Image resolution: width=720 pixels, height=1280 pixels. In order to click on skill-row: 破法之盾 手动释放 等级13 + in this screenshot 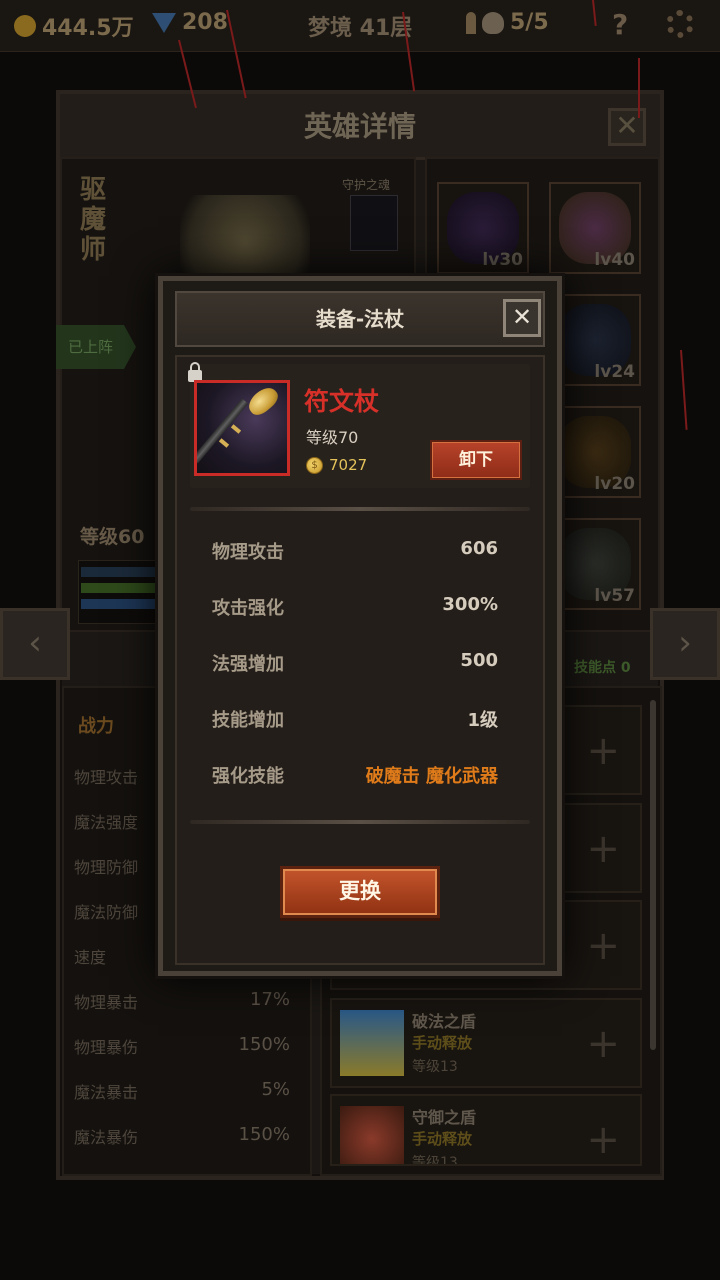, I will do `click(486, 1043)`.